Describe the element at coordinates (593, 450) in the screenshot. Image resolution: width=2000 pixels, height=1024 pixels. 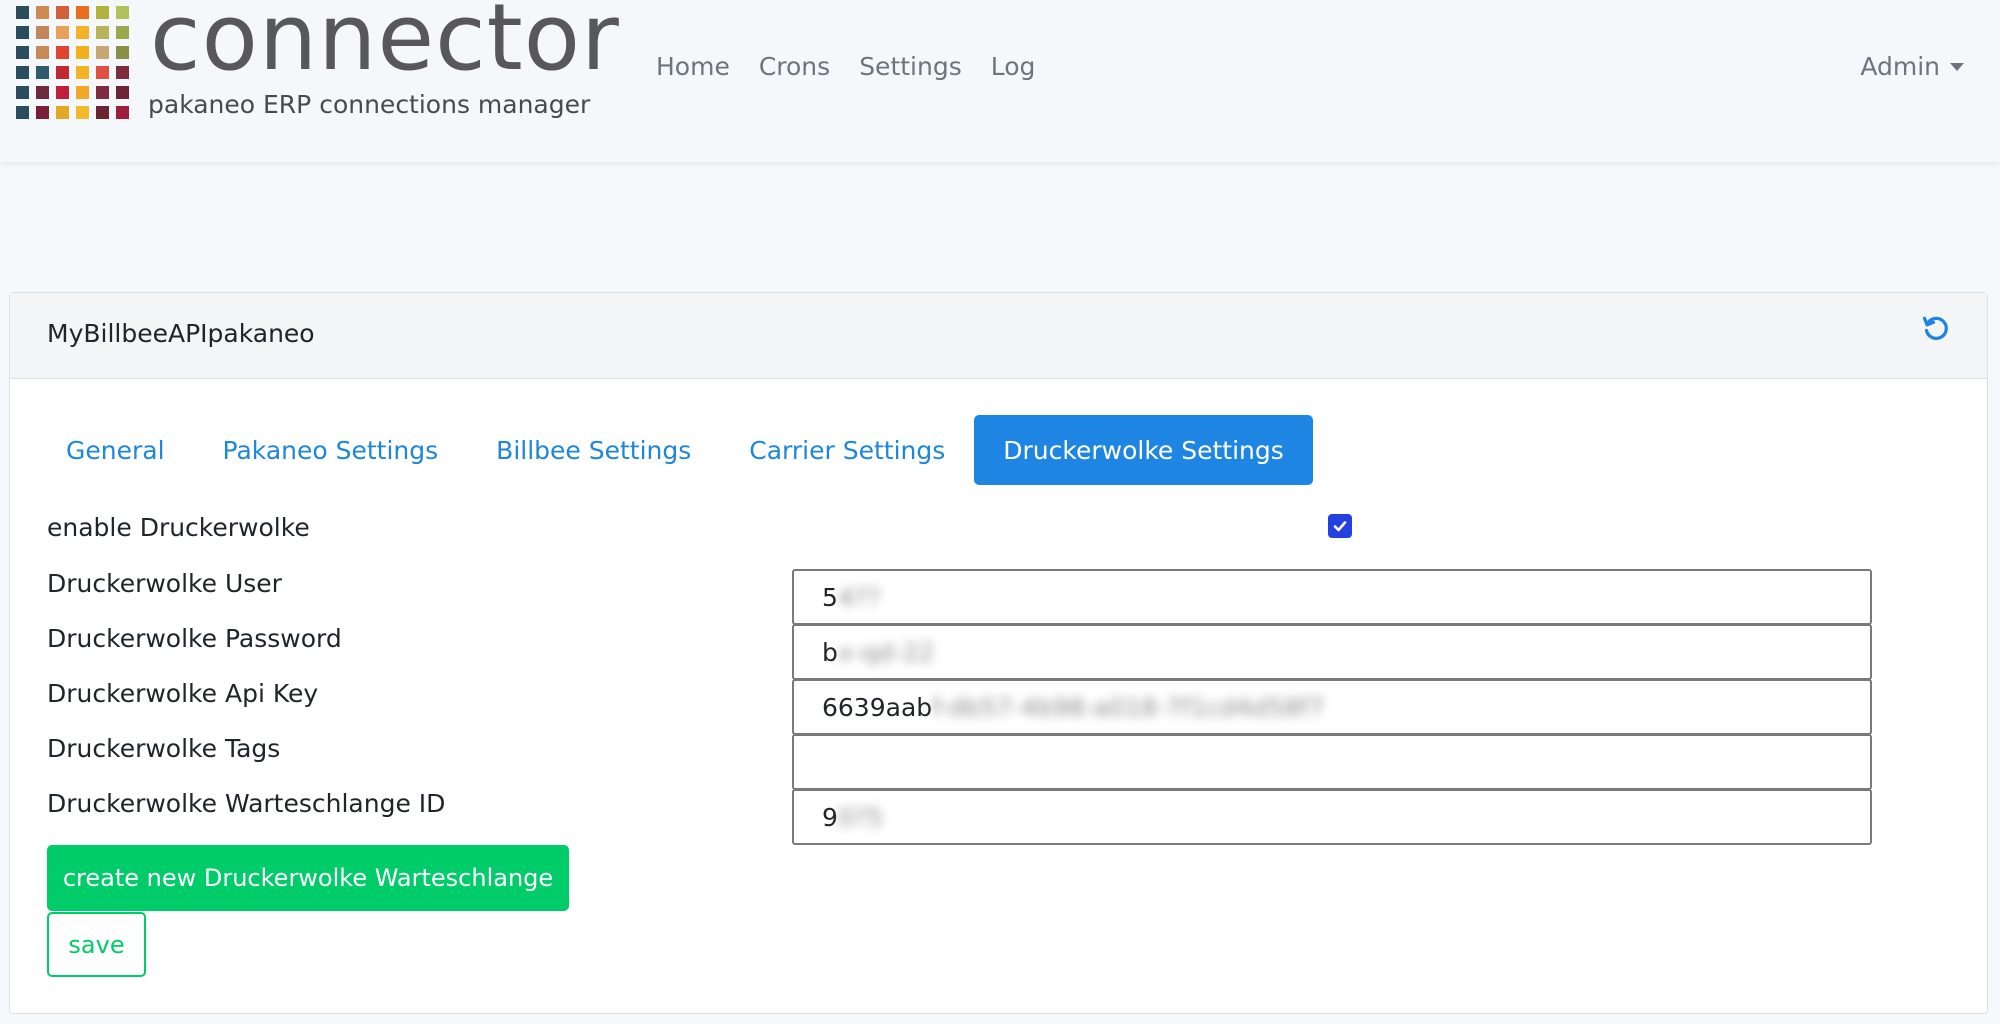
I see `tab-billbee-settings: Billbee Settings` at that location.